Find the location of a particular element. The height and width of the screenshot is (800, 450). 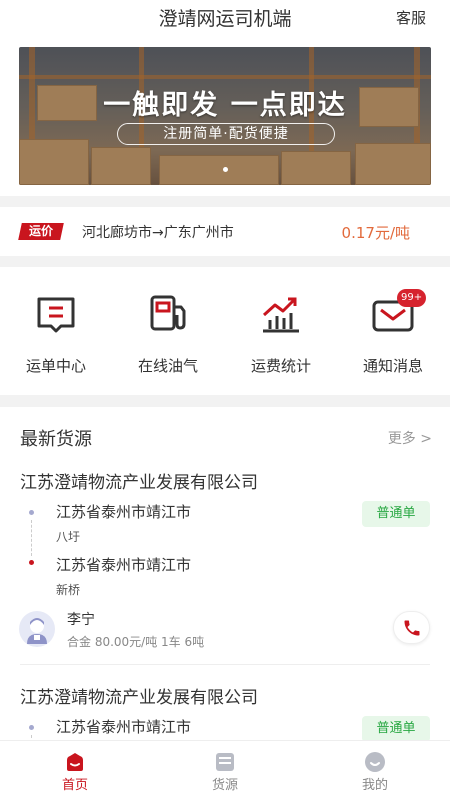

tab-cargo: 货源 is located at coordinates (225, 770).